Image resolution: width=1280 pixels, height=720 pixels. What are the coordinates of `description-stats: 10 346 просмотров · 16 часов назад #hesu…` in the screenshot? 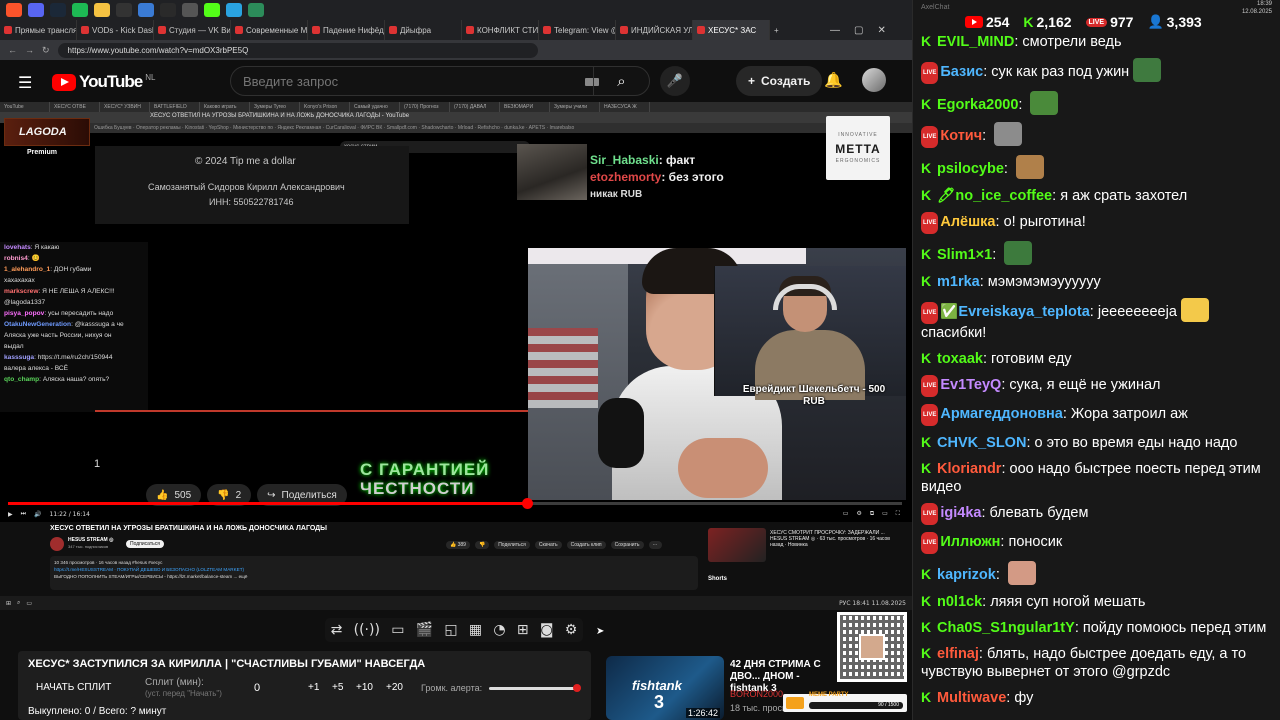 It's located at (108, 562).